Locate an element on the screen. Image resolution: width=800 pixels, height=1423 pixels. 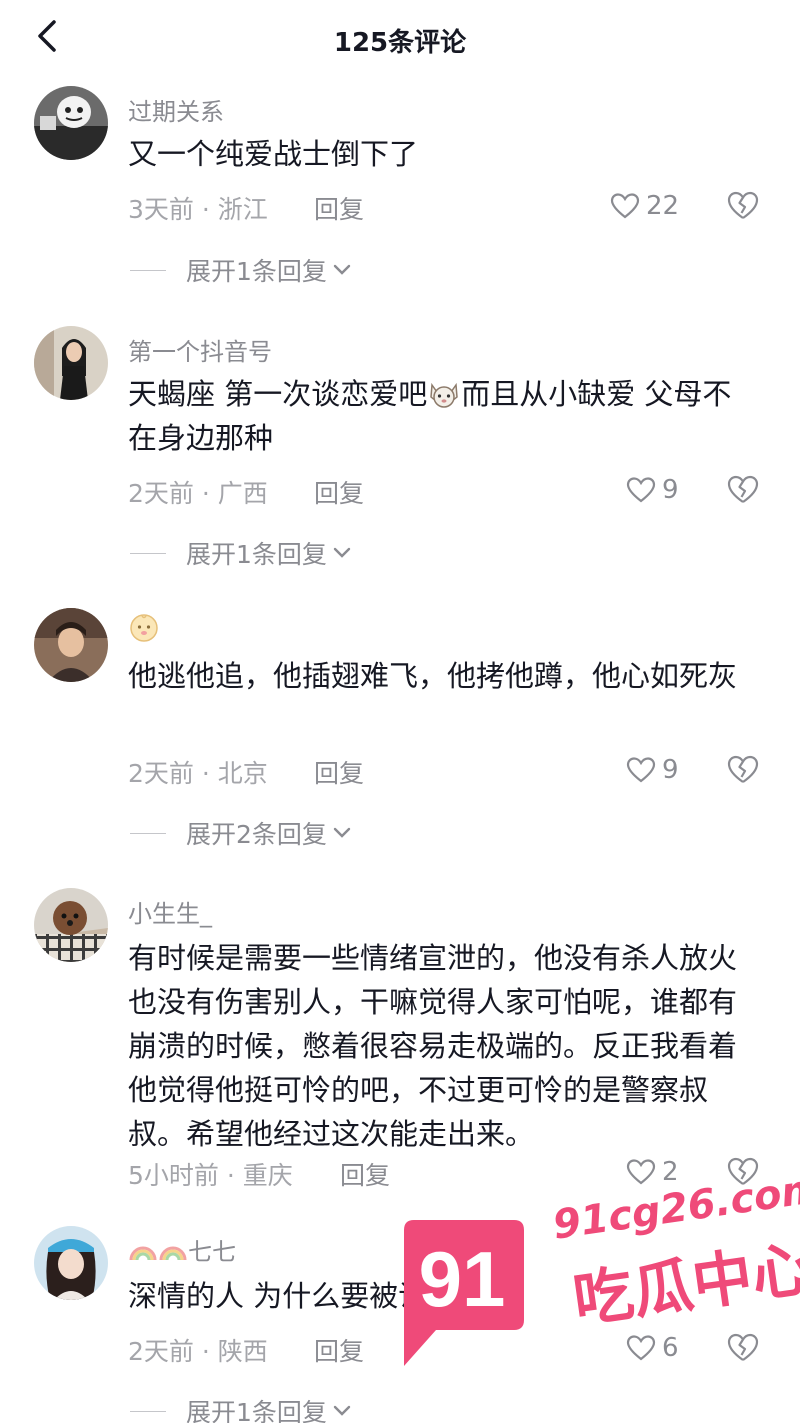
watermark-badge-text: 91 is located at coordinates (462, 1279).